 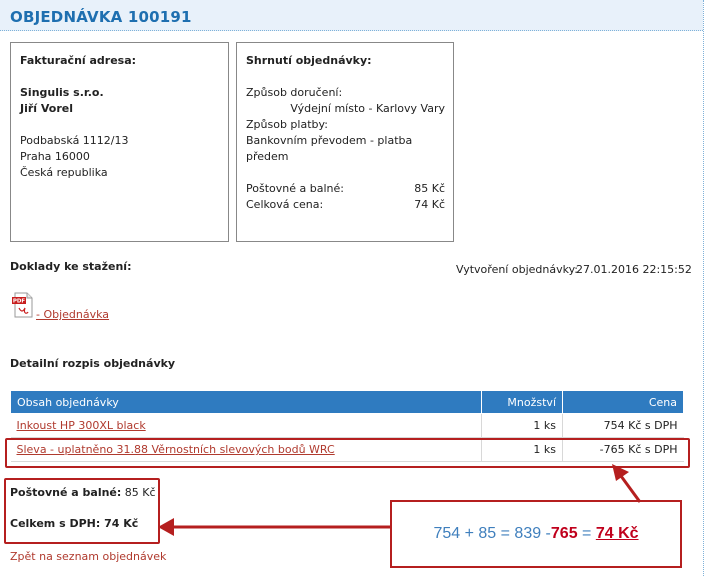 What do you see at coordinates (93, 363) in the screenshot?
I see `details-heading: Detailní rozpis objednávky` at bounding box center [93, 363].